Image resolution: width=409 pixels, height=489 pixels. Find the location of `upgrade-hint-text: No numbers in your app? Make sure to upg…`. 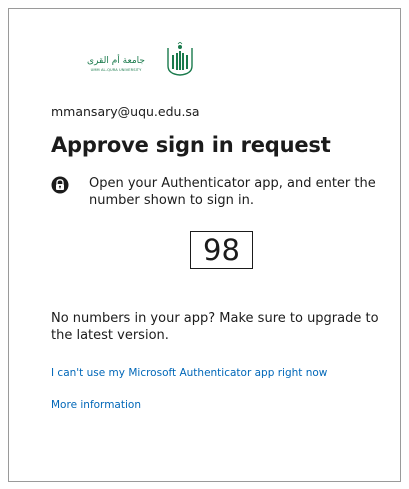

upgrade-hint-text: No numbers in your app? Make sure to upg… is located at coordinates (215, 327).